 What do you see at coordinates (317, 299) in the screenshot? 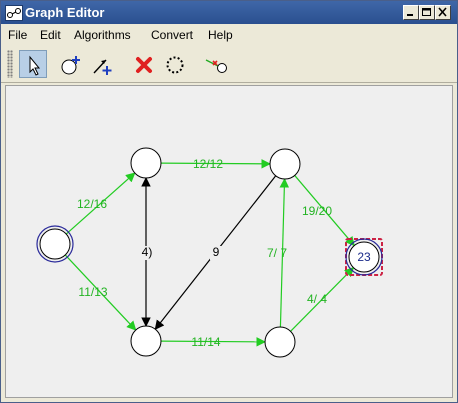
I see `edge-label-d-t: 4/ 4` at bounding box center [317, 299].